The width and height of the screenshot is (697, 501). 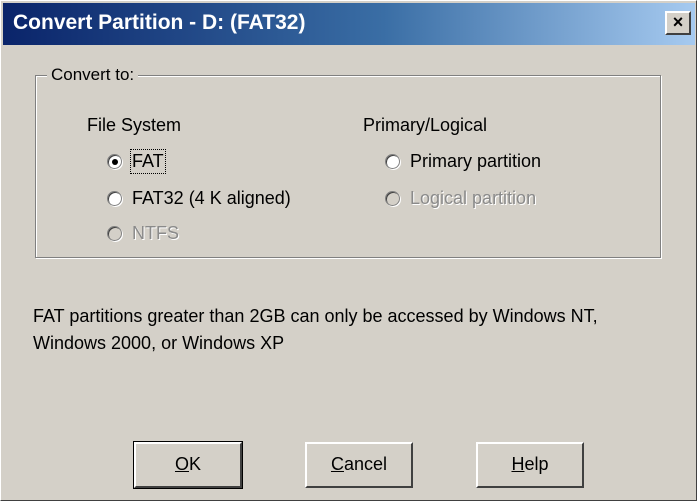 I want to click on radio-ntfs: NTFS, so click(x=143, y=233).